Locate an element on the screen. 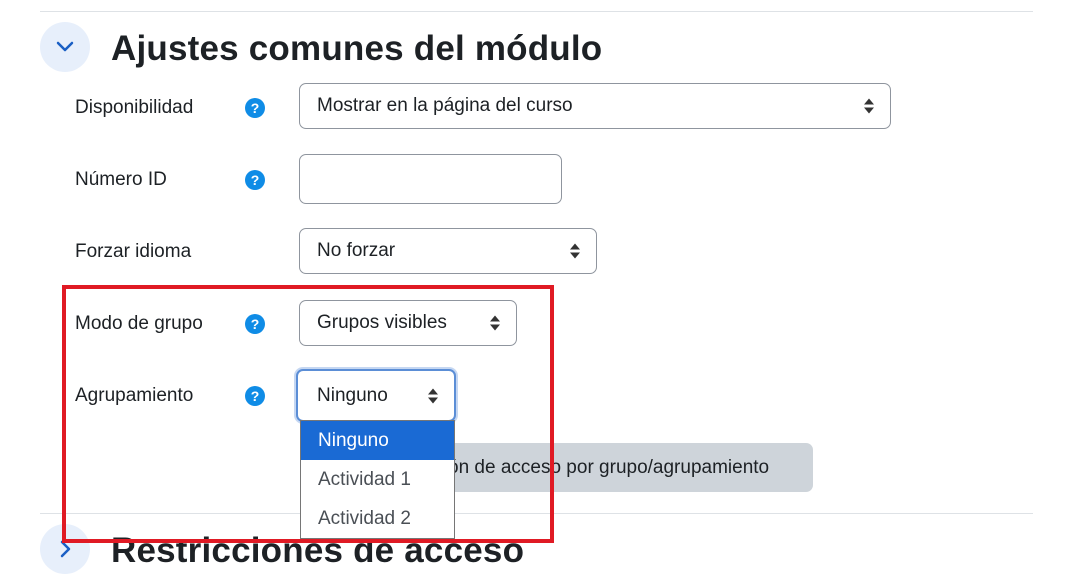  id-number-input is located at coordinates (430, 179).